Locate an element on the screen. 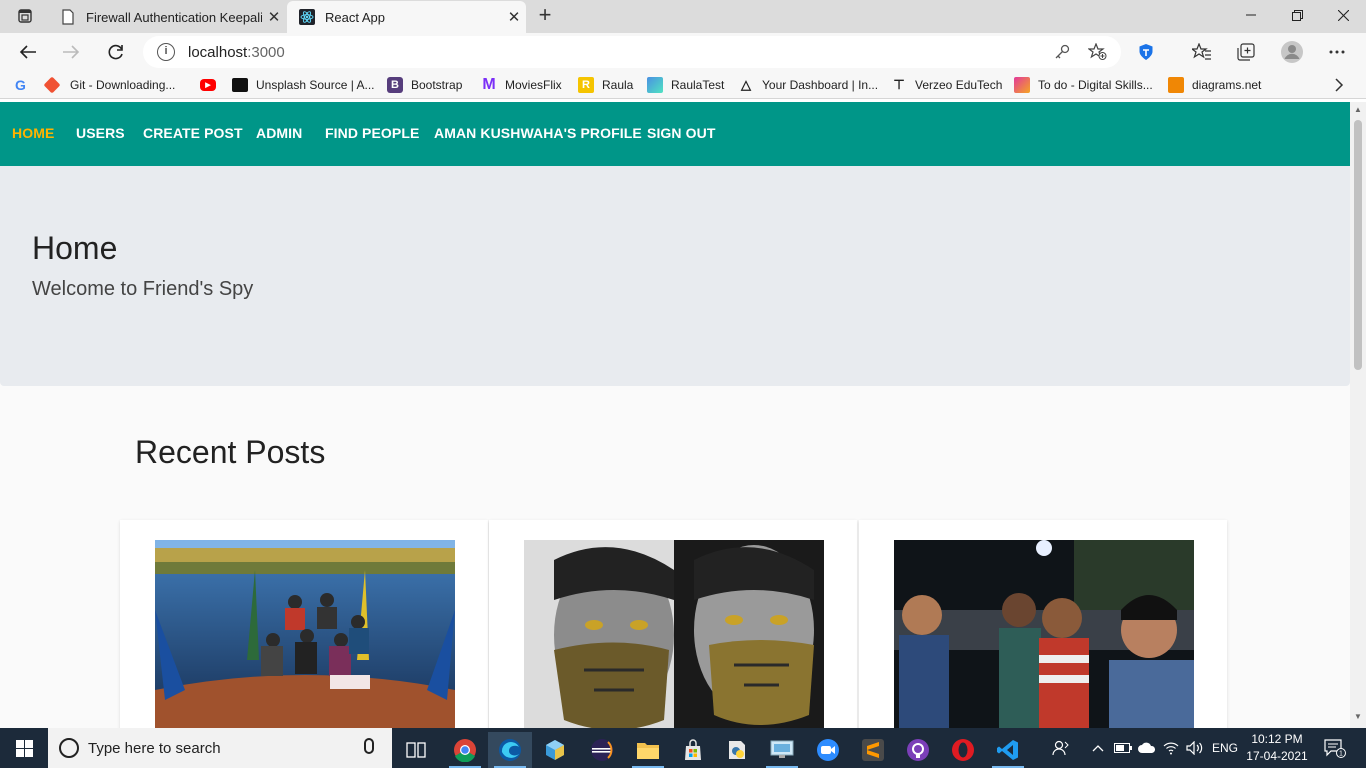 The image size is (1366, 768). bookmark-bootstrap: B Bootstrap is located at coordinates (424, 85).